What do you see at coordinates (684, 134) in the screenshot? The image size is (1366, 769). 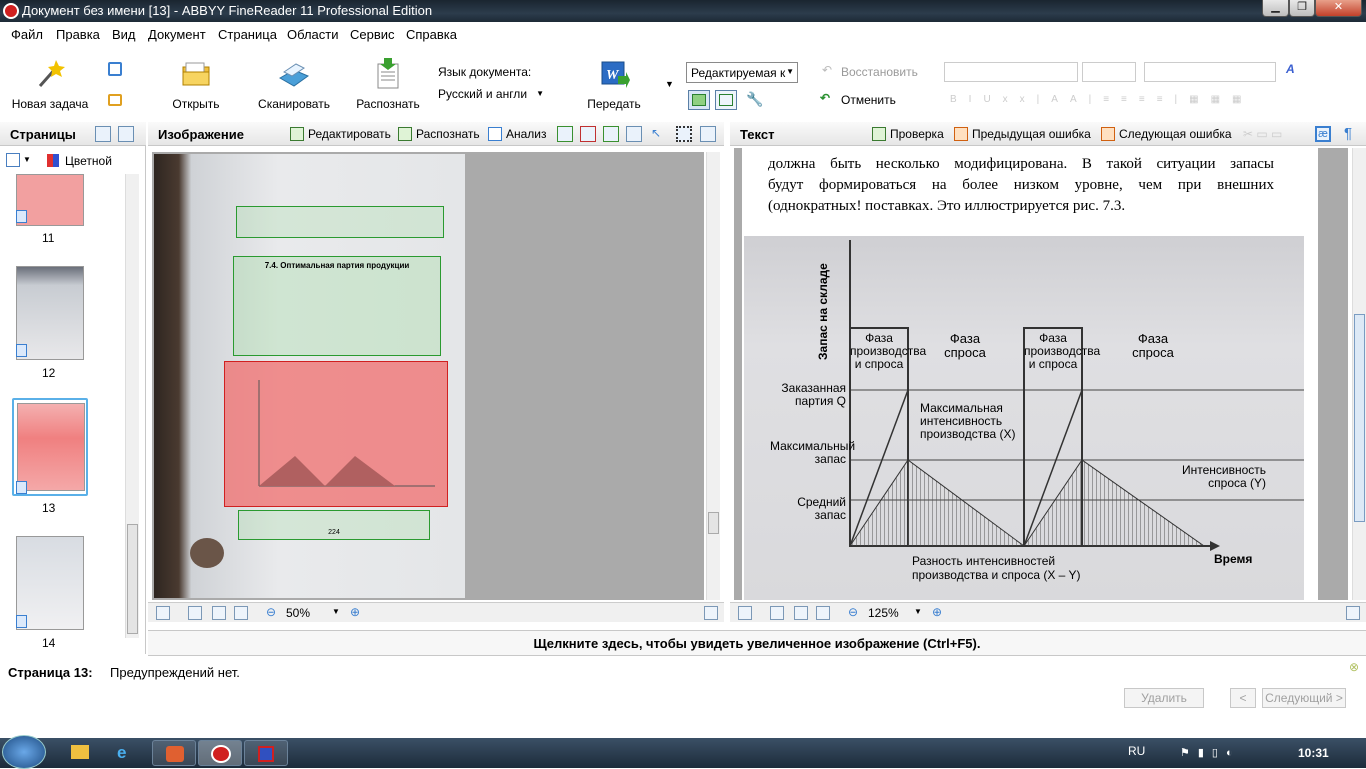 I see `select-area-icon` at bounding box center [684, 134].